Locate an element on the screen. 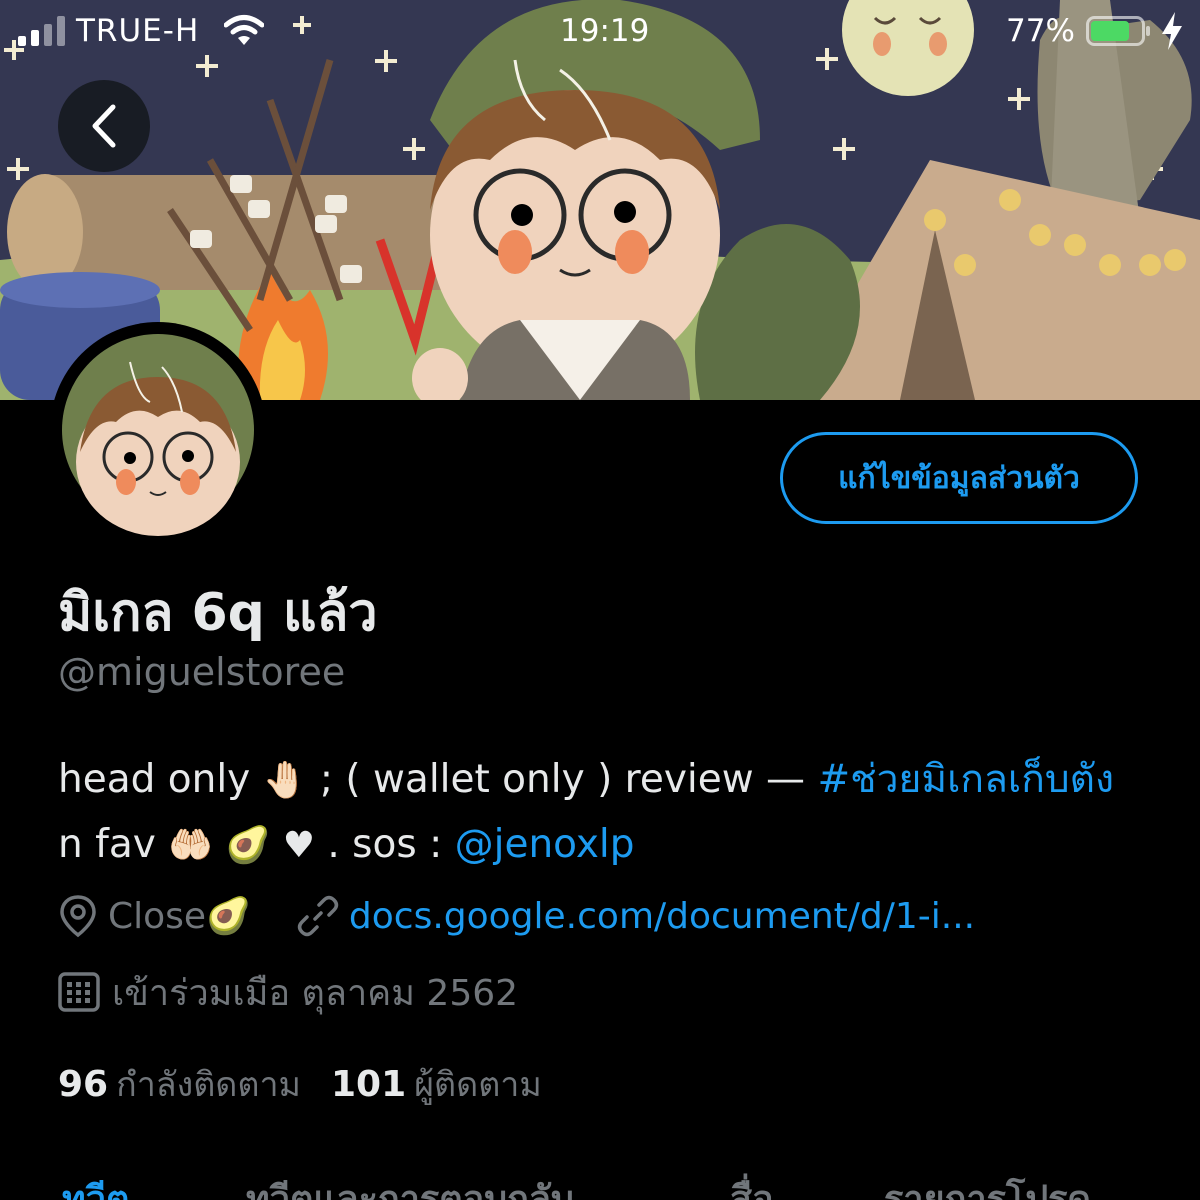 This screenshot has width=1200, height=1200. following-label: กำลังติดตาม is located at coordinates (208, 1085).